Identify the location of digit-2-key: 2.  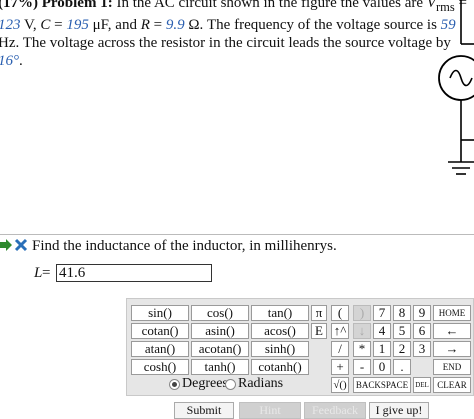
(402, 349).